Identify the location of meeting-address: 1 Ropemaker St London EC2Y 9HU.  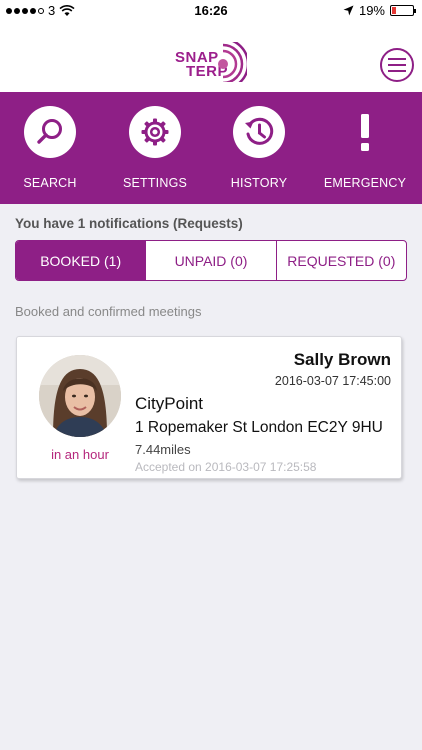
(259, 427).